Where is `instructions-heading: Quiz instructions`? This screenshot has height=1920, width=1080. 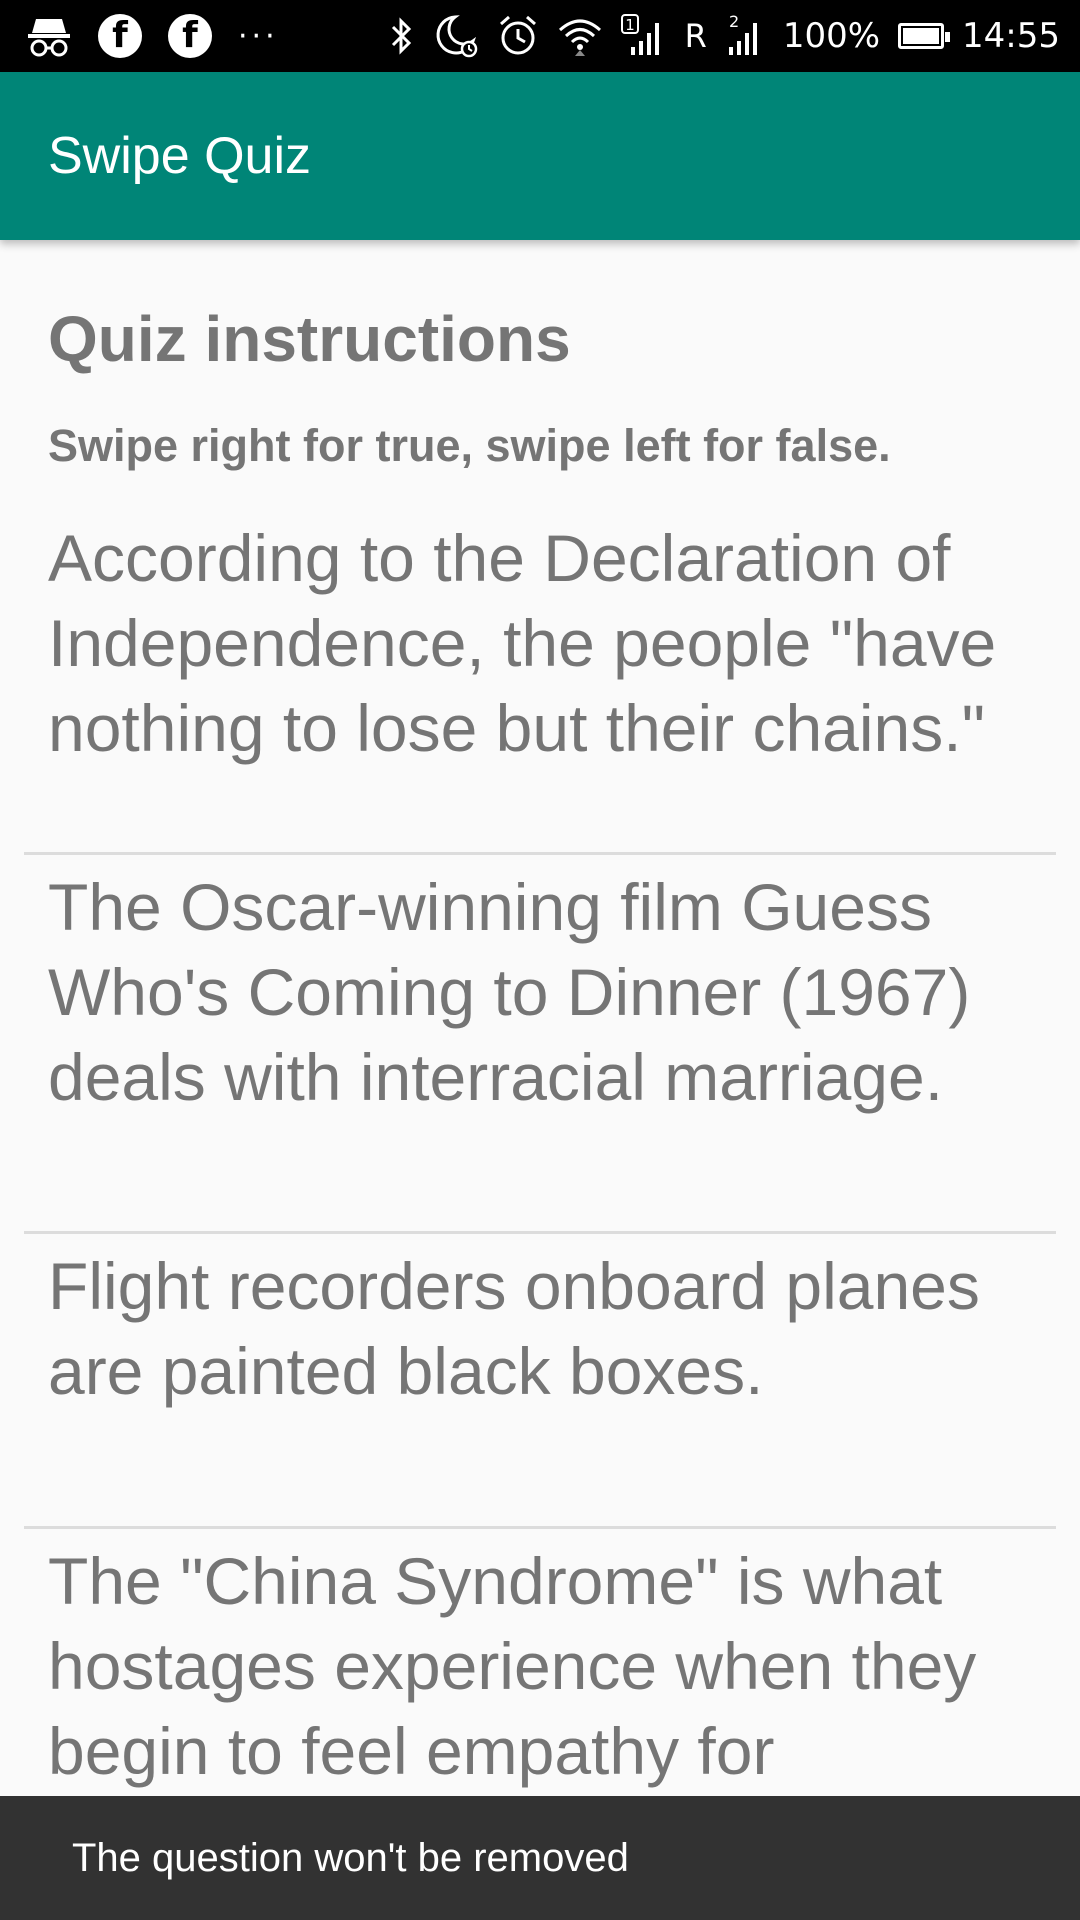 instructions-heading: Quiz instructions is located at coordinates (309, 339).